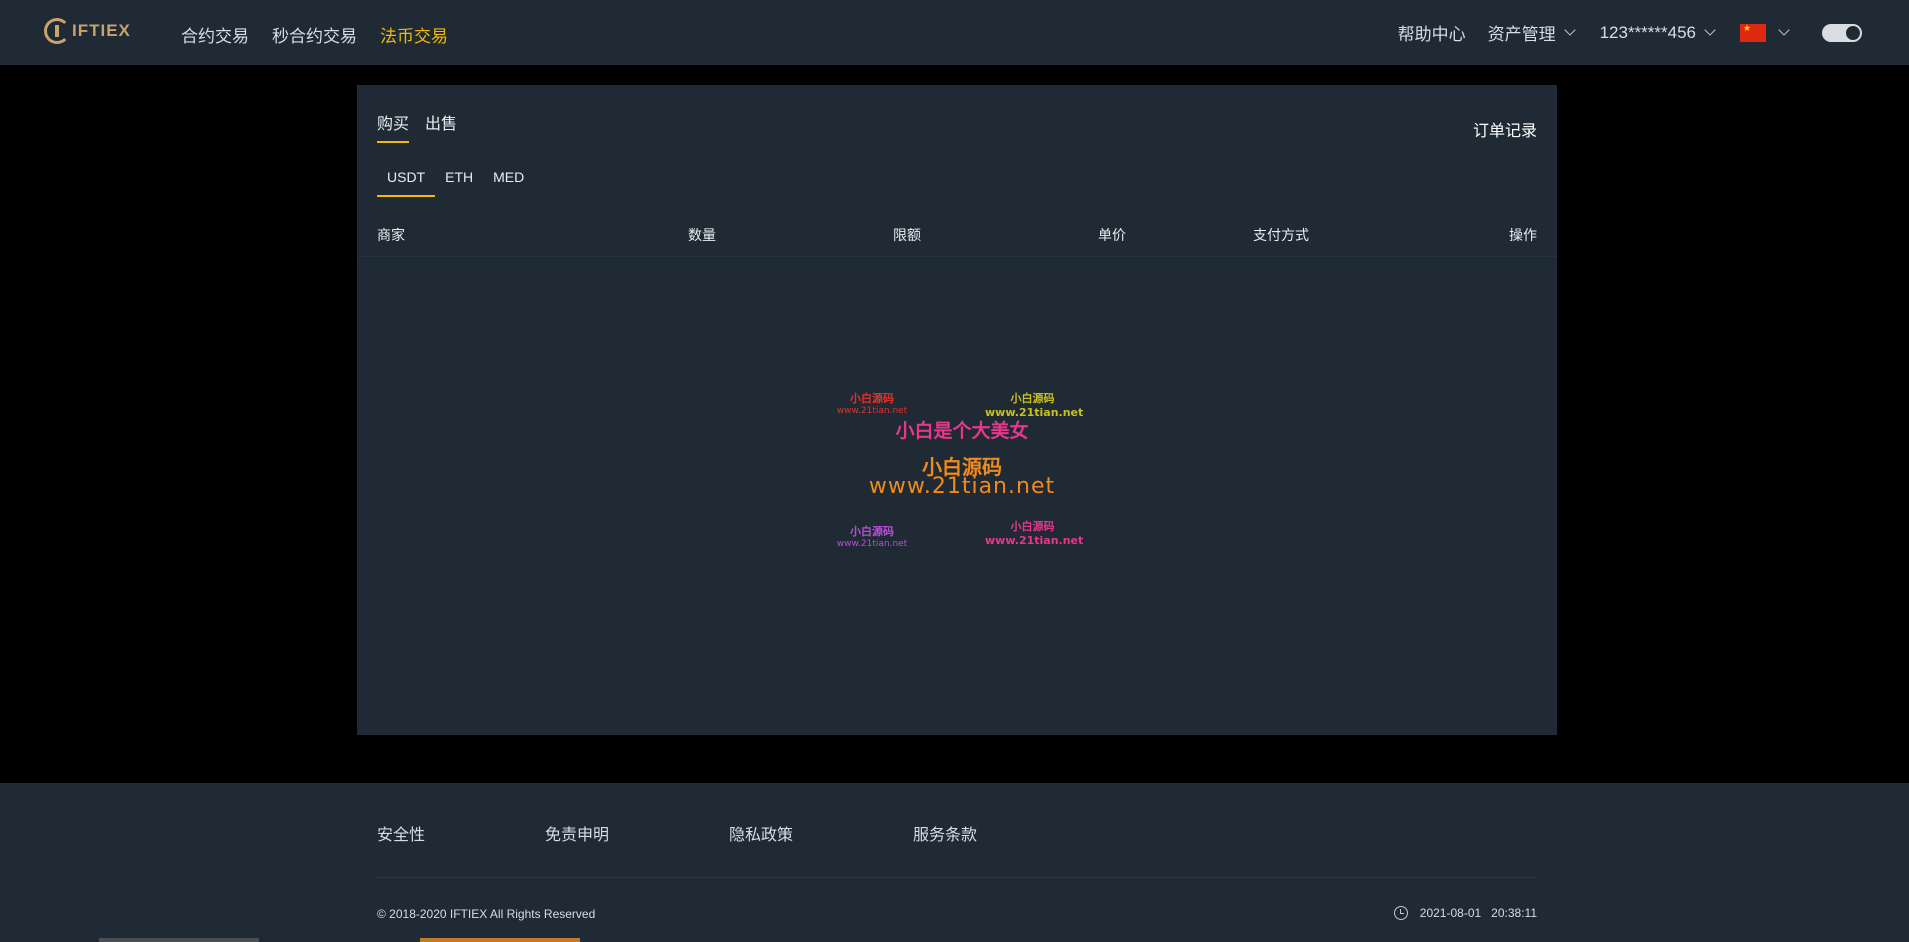  What do you see at coordinates (1753, 32) in the screenshot?
I see `china-flag-icon` at bounding box center [1753, 32].